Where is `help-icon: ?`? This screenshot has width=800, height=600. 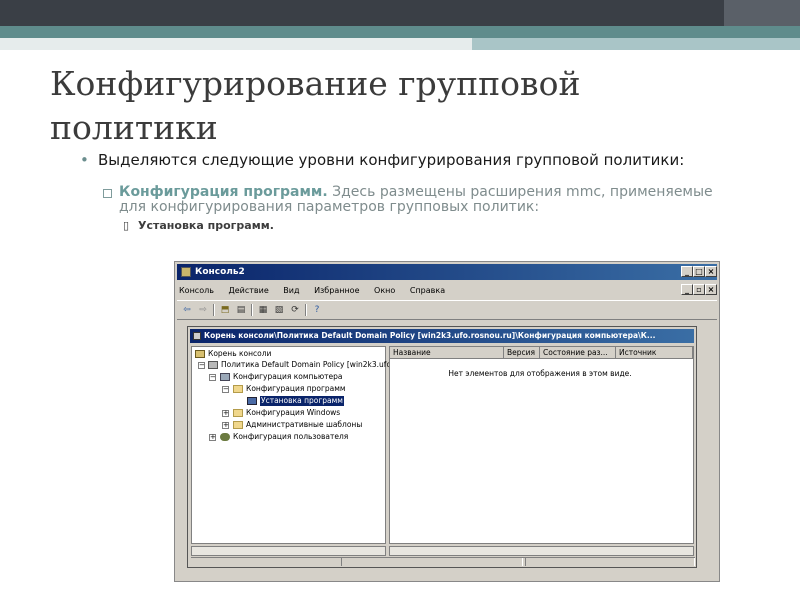 help-icon: ? is located at coordinates (317, 310).